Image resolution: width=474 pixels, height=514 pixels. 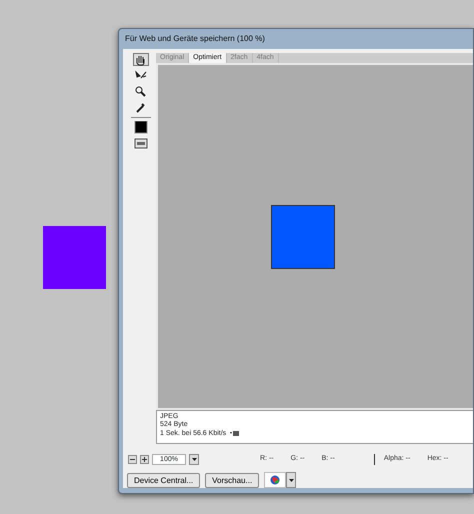 What do you see at coordinates (144, 459) in the screenshot?
I see `zoom-in-icon` at bounding box center [144, 459].